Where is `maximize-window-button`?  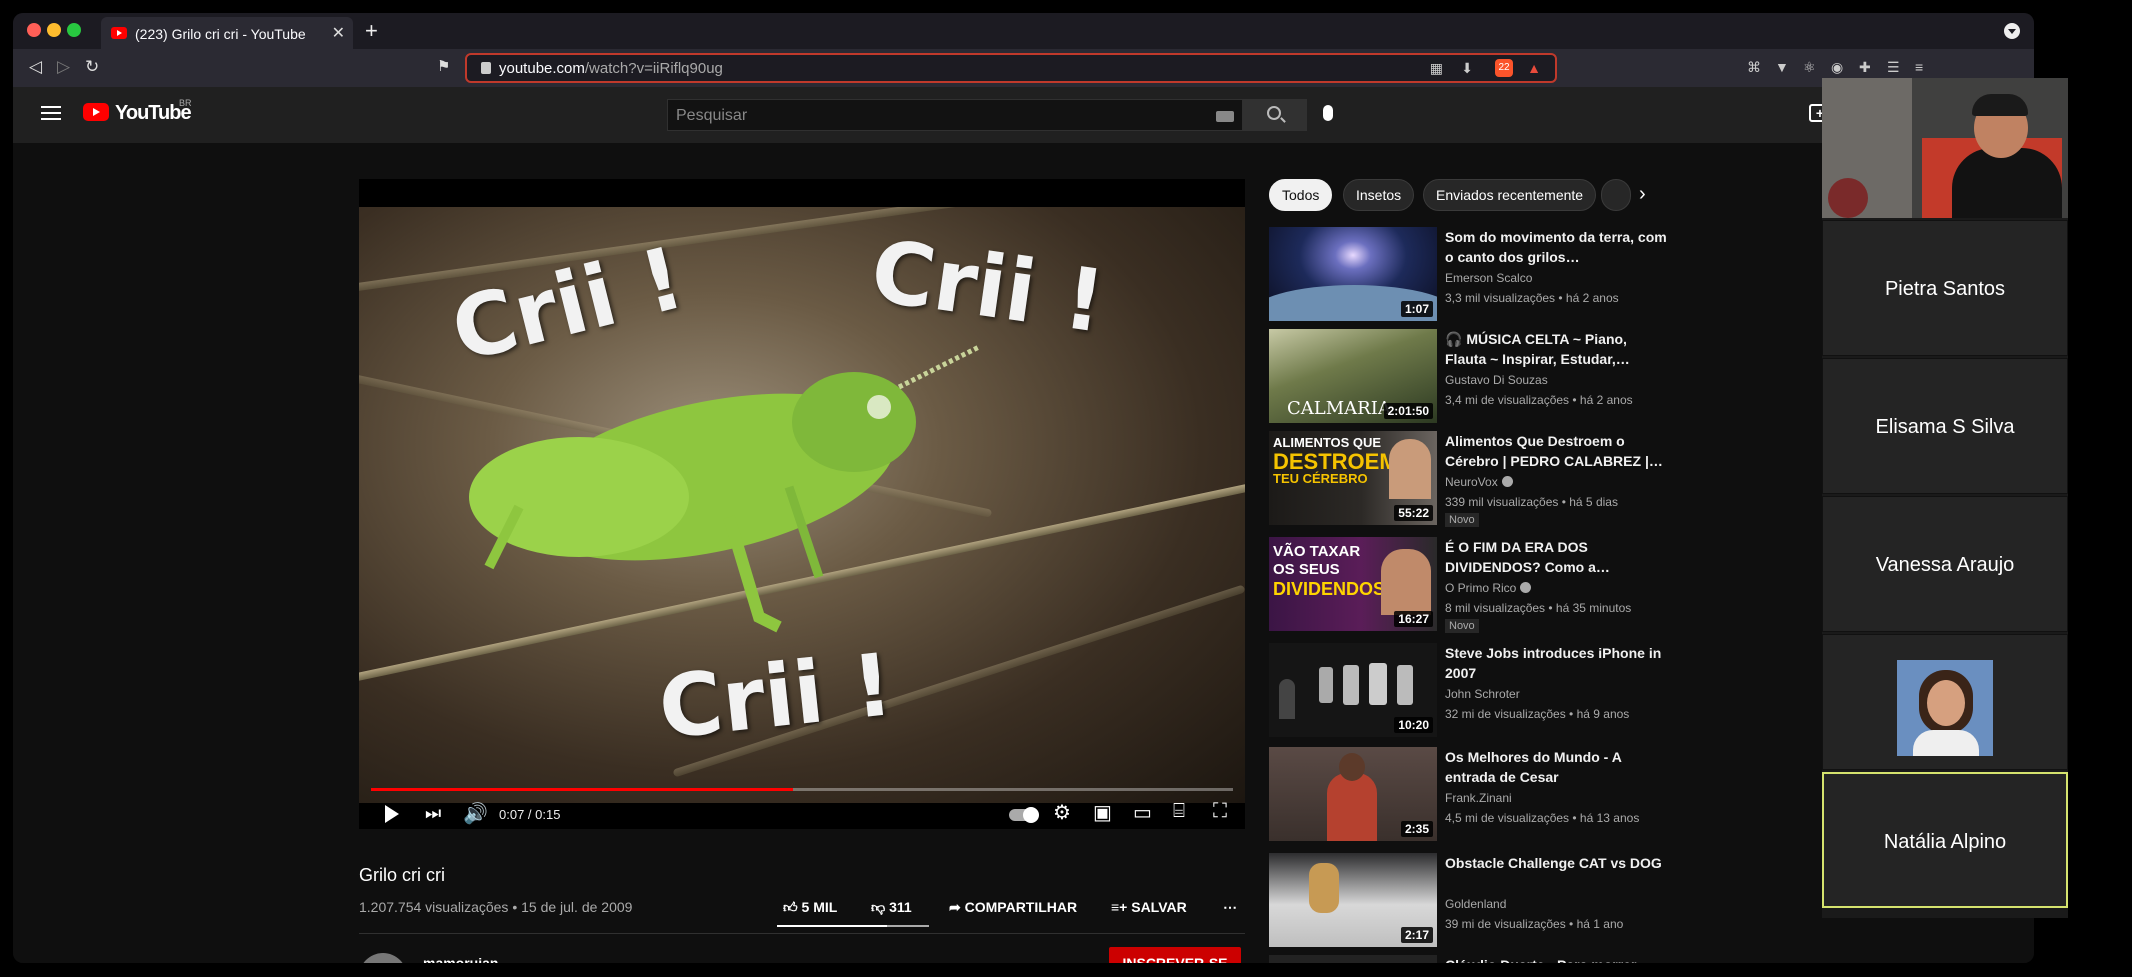 maximize-window-button is located at coordinates (74, 30).